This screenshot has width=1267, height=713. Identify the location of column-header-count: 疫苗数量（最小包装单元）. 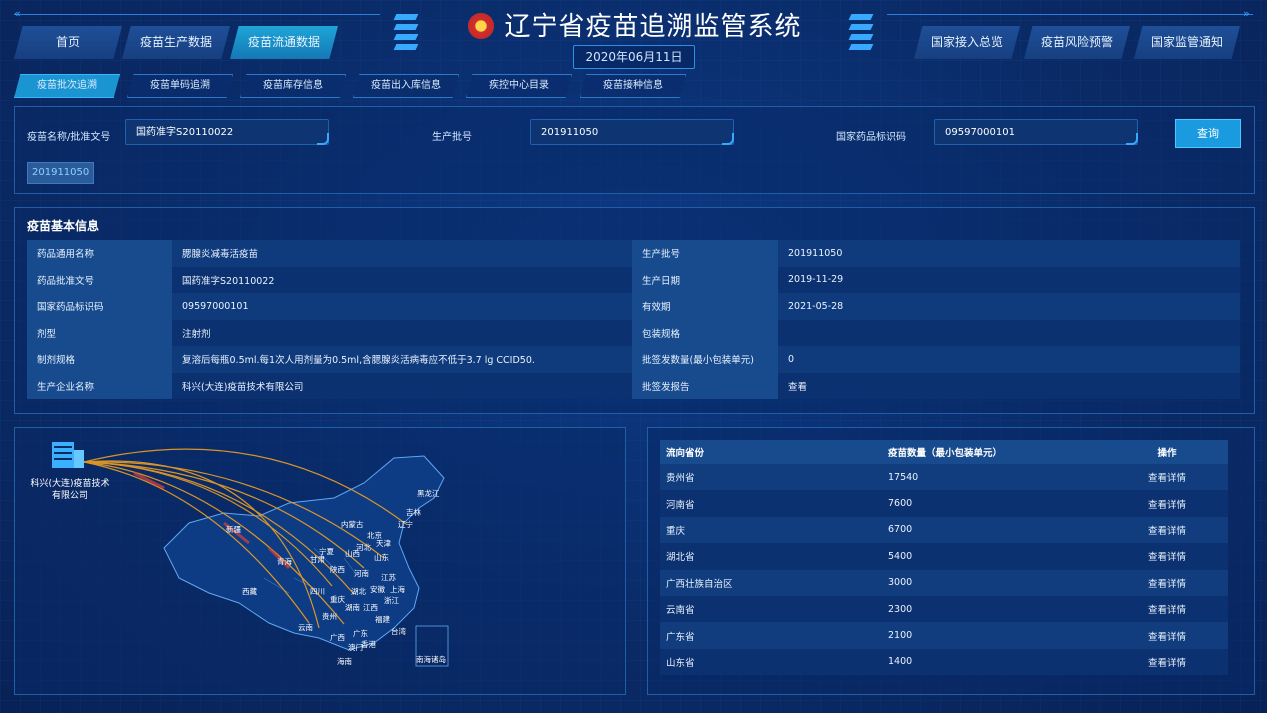
(994, 452).